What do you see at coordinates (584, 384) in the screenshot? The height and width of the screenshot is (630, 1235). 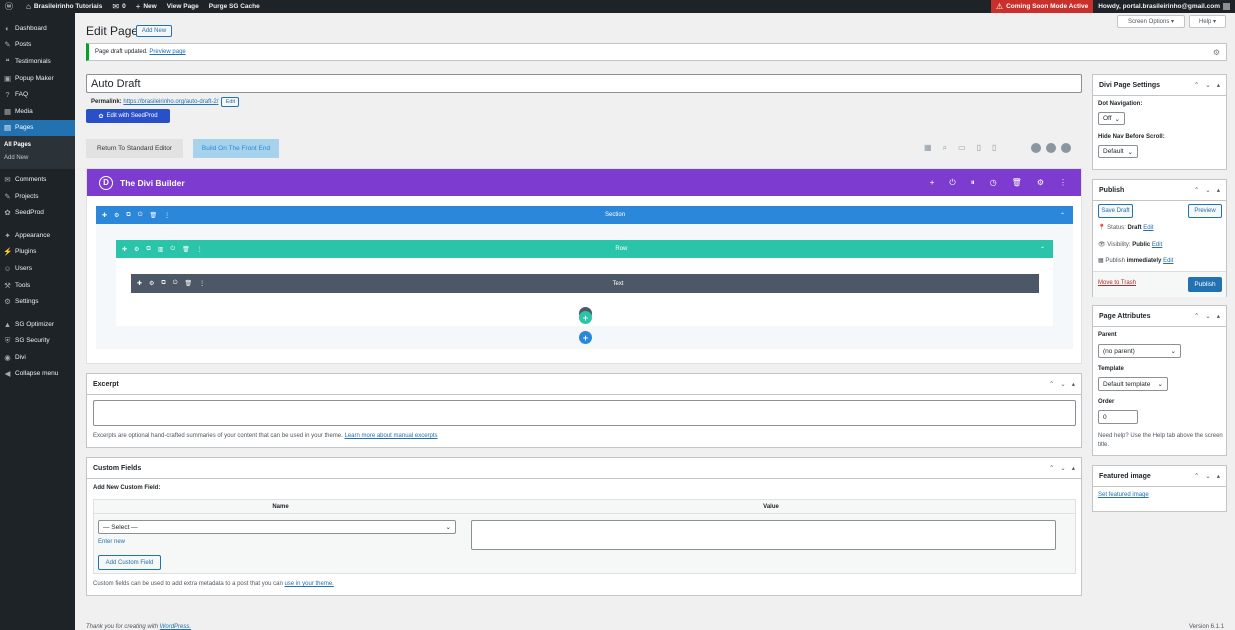 I see `excerpt-header: Excerpt ⌃ ⌄ ▴` at bounding box center [584, 384].